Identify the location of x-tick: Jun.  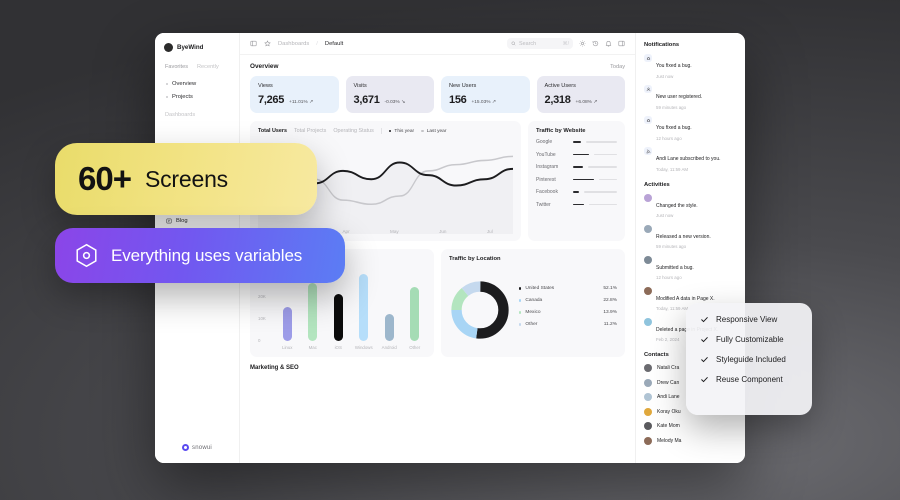
(443, 231).